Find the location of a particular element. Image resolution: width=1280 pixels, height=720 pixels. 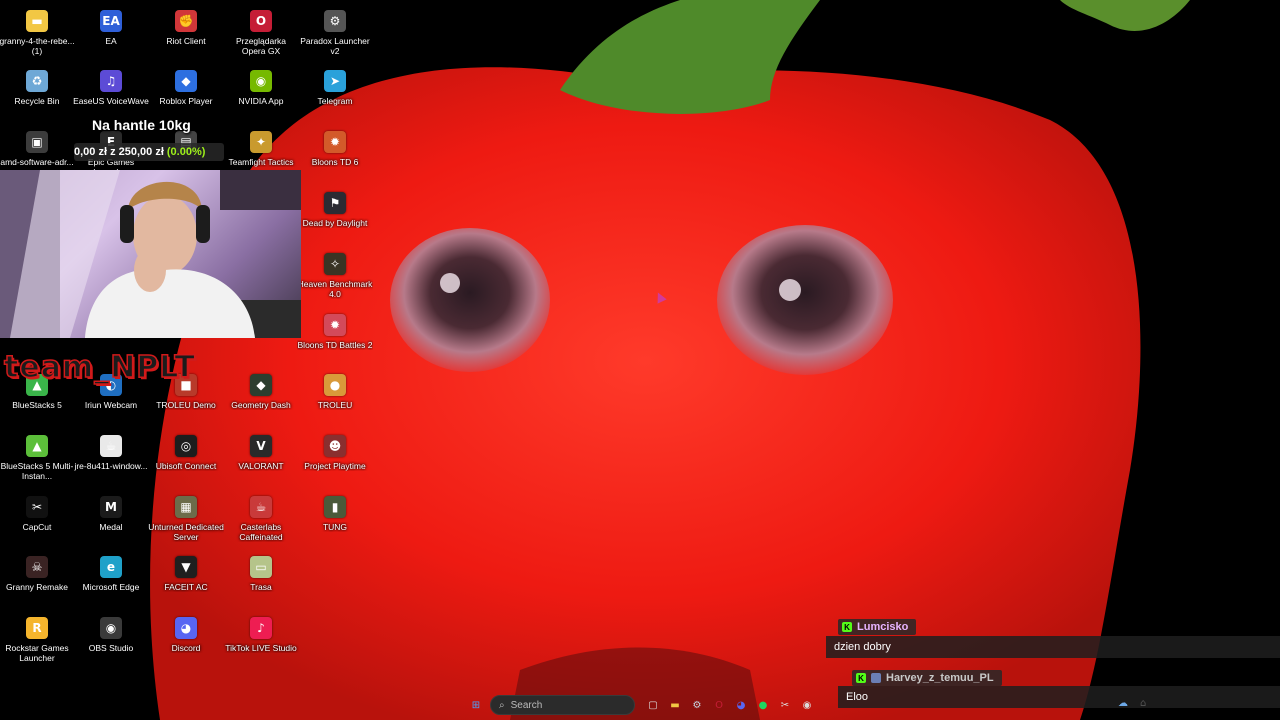

folder-icon: ▬ is located at coordinates (37, 21).